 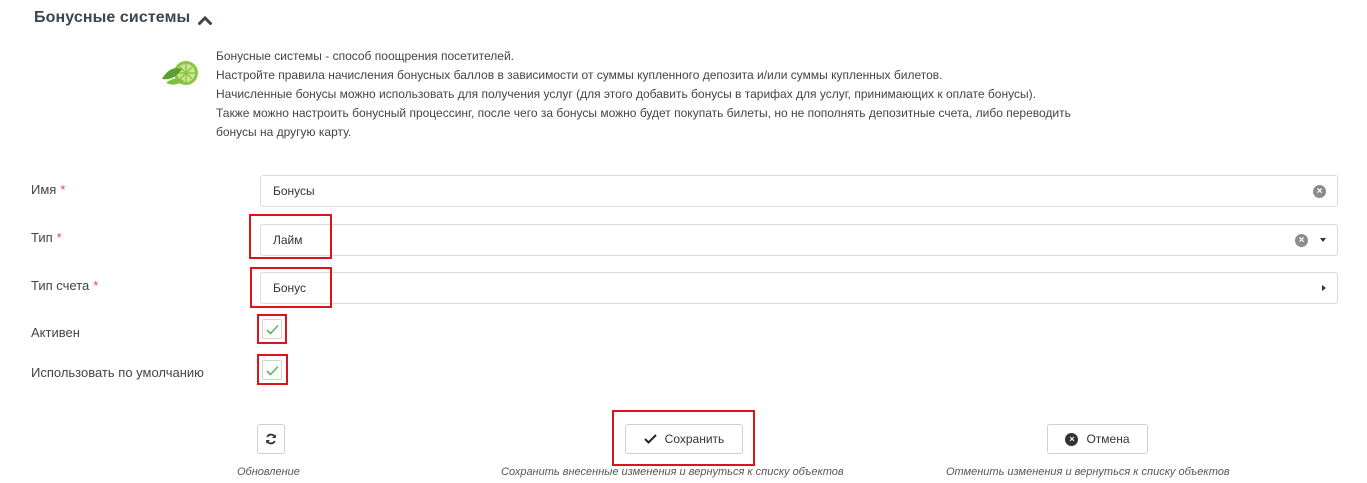 I want to click on cancel-button: × Отмена, so click(x=1097, y=439).